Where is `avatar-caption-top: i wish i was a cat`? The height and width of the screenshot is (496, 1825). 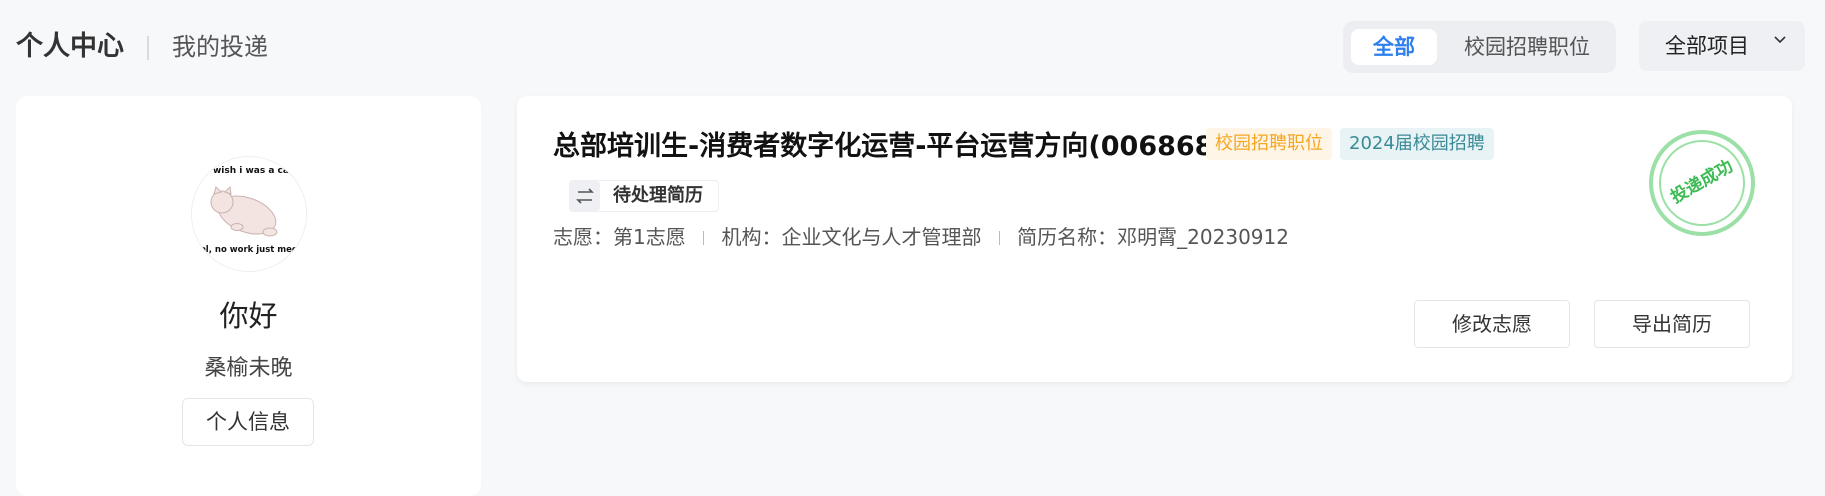 avatar-caption-top: i wish i was a cat is located at coordinates (250, 171).